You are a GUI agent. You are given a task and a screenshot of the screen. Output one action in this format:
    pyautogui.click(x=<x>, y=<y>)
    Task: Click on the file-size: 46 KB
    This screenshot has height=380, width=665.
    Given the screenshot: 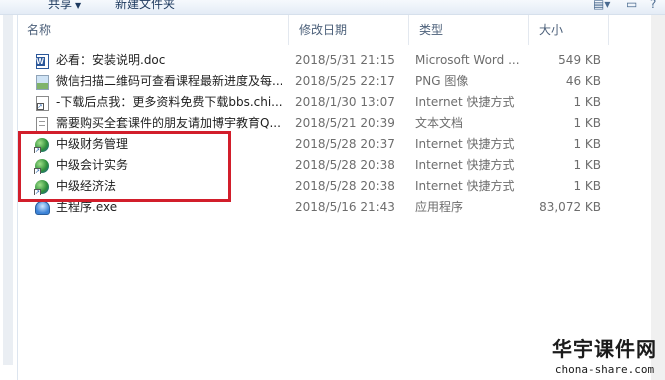 What is the action you would take?
    pyautogui.click(x=583, y=81)
    